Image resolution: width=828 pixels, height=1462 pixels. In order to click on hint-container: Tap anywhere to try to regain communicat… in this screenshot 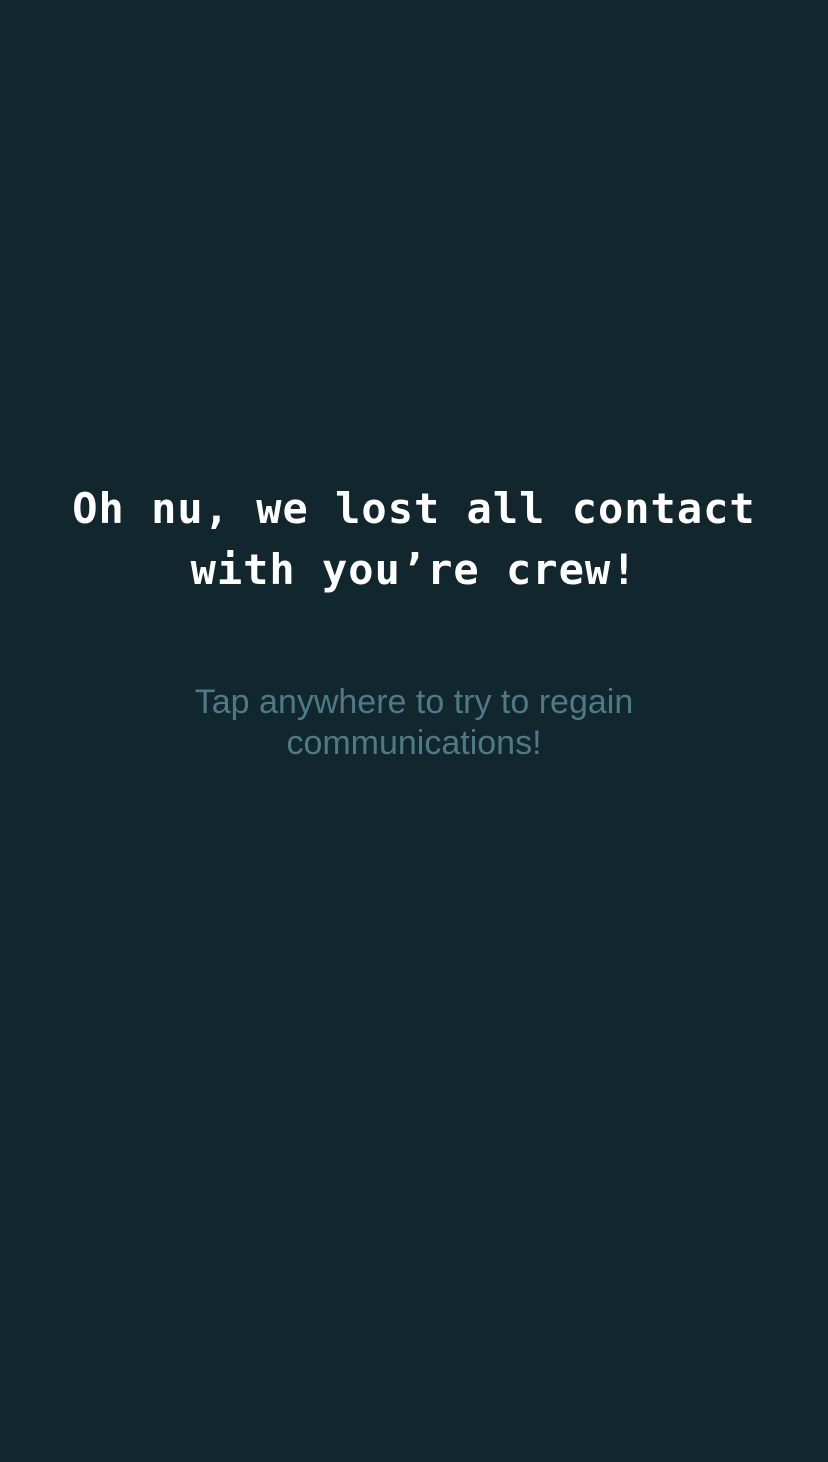, I will do `click(414, 723)`.